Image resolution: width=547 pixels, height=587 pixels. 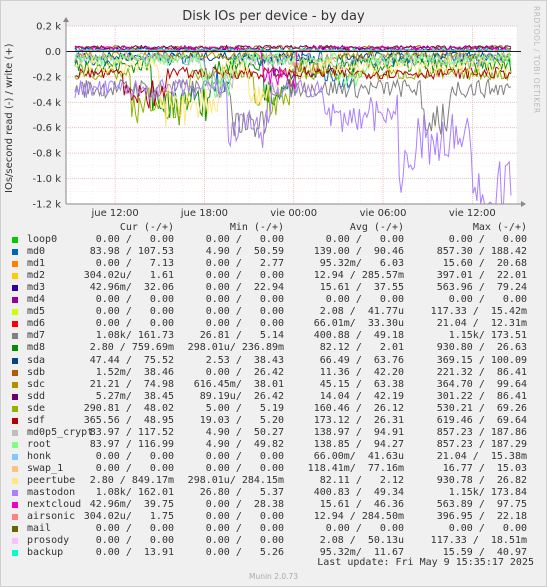 I want to click on legend-value-max: 117.33 / 18.51m, so click(x=478, y=541).